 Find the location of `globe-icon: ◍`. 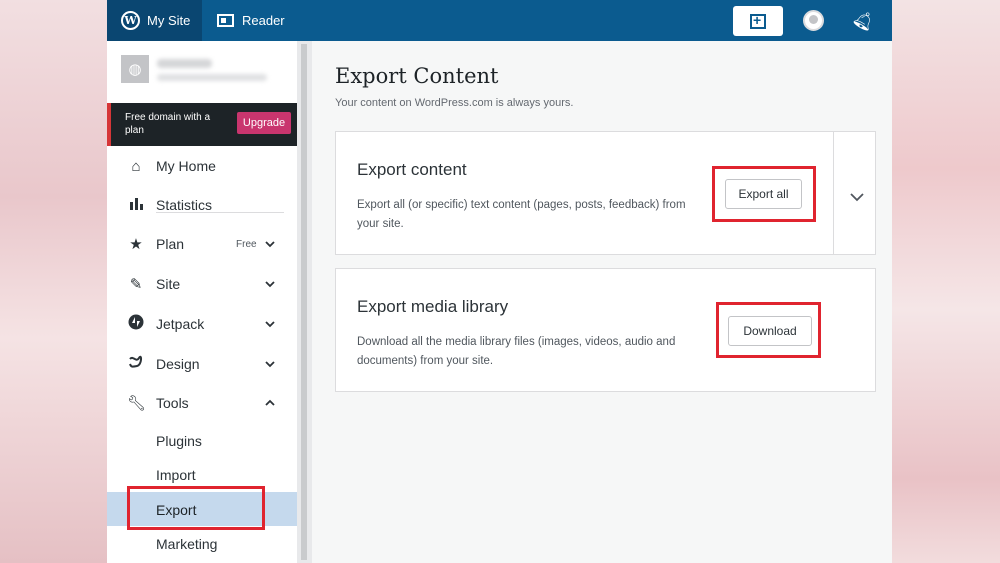

globe-icon: ◍ is located at coordinates (135, 69).